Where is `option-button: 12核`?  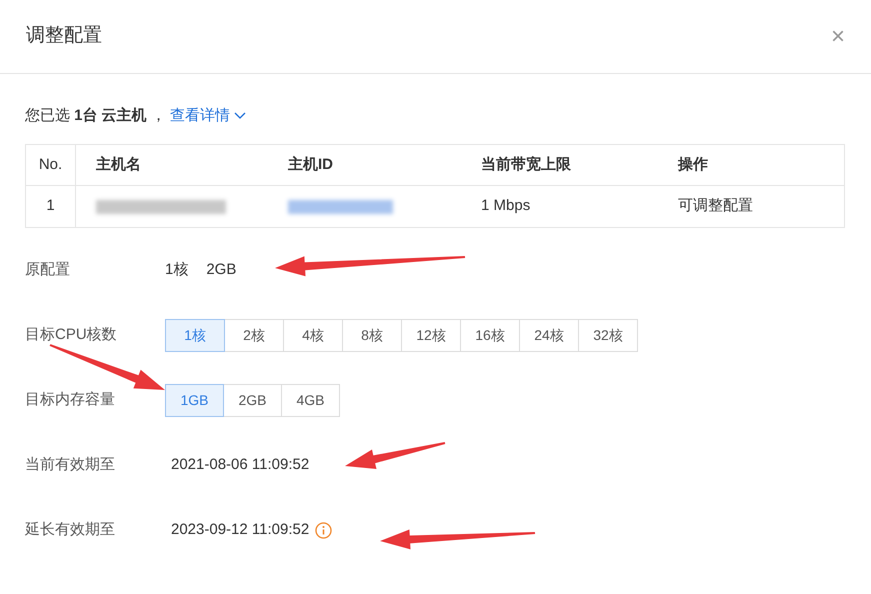
option-button: 12核 is located at coordinates (431, 335).